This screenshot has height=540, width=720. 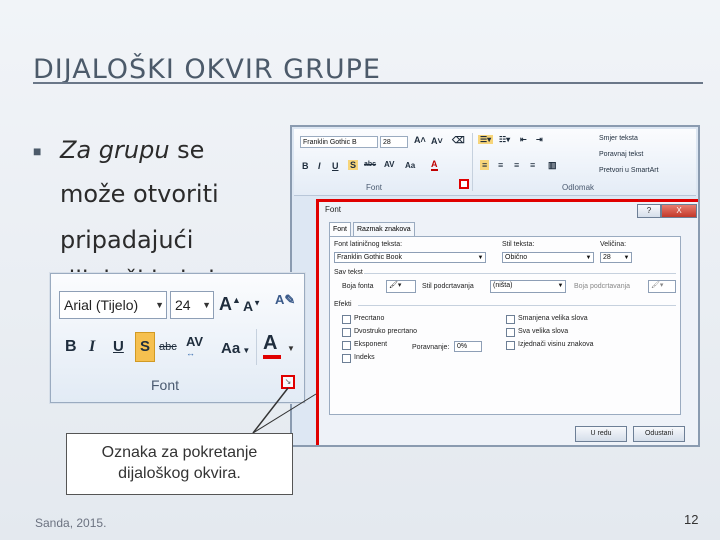 I want to click on change-case-icon: Aa, so click(x=410, y=165).